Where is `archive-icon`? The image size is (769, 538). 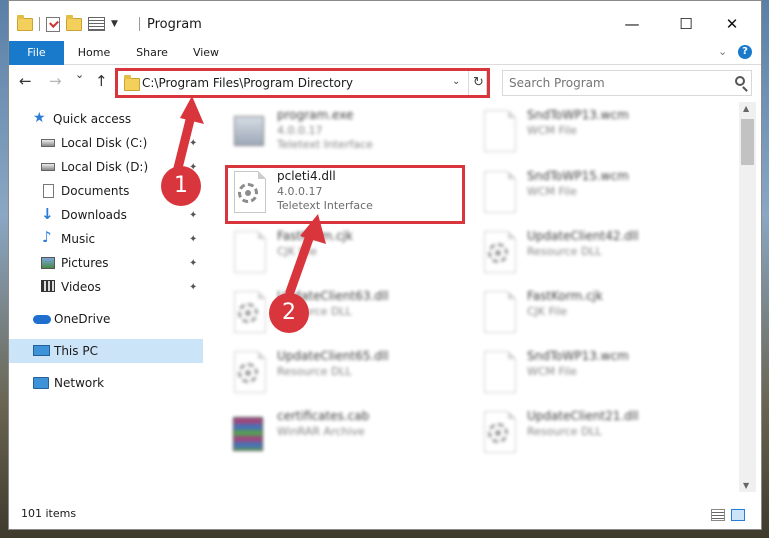 archive-icon is located at coordinates (249, 433).